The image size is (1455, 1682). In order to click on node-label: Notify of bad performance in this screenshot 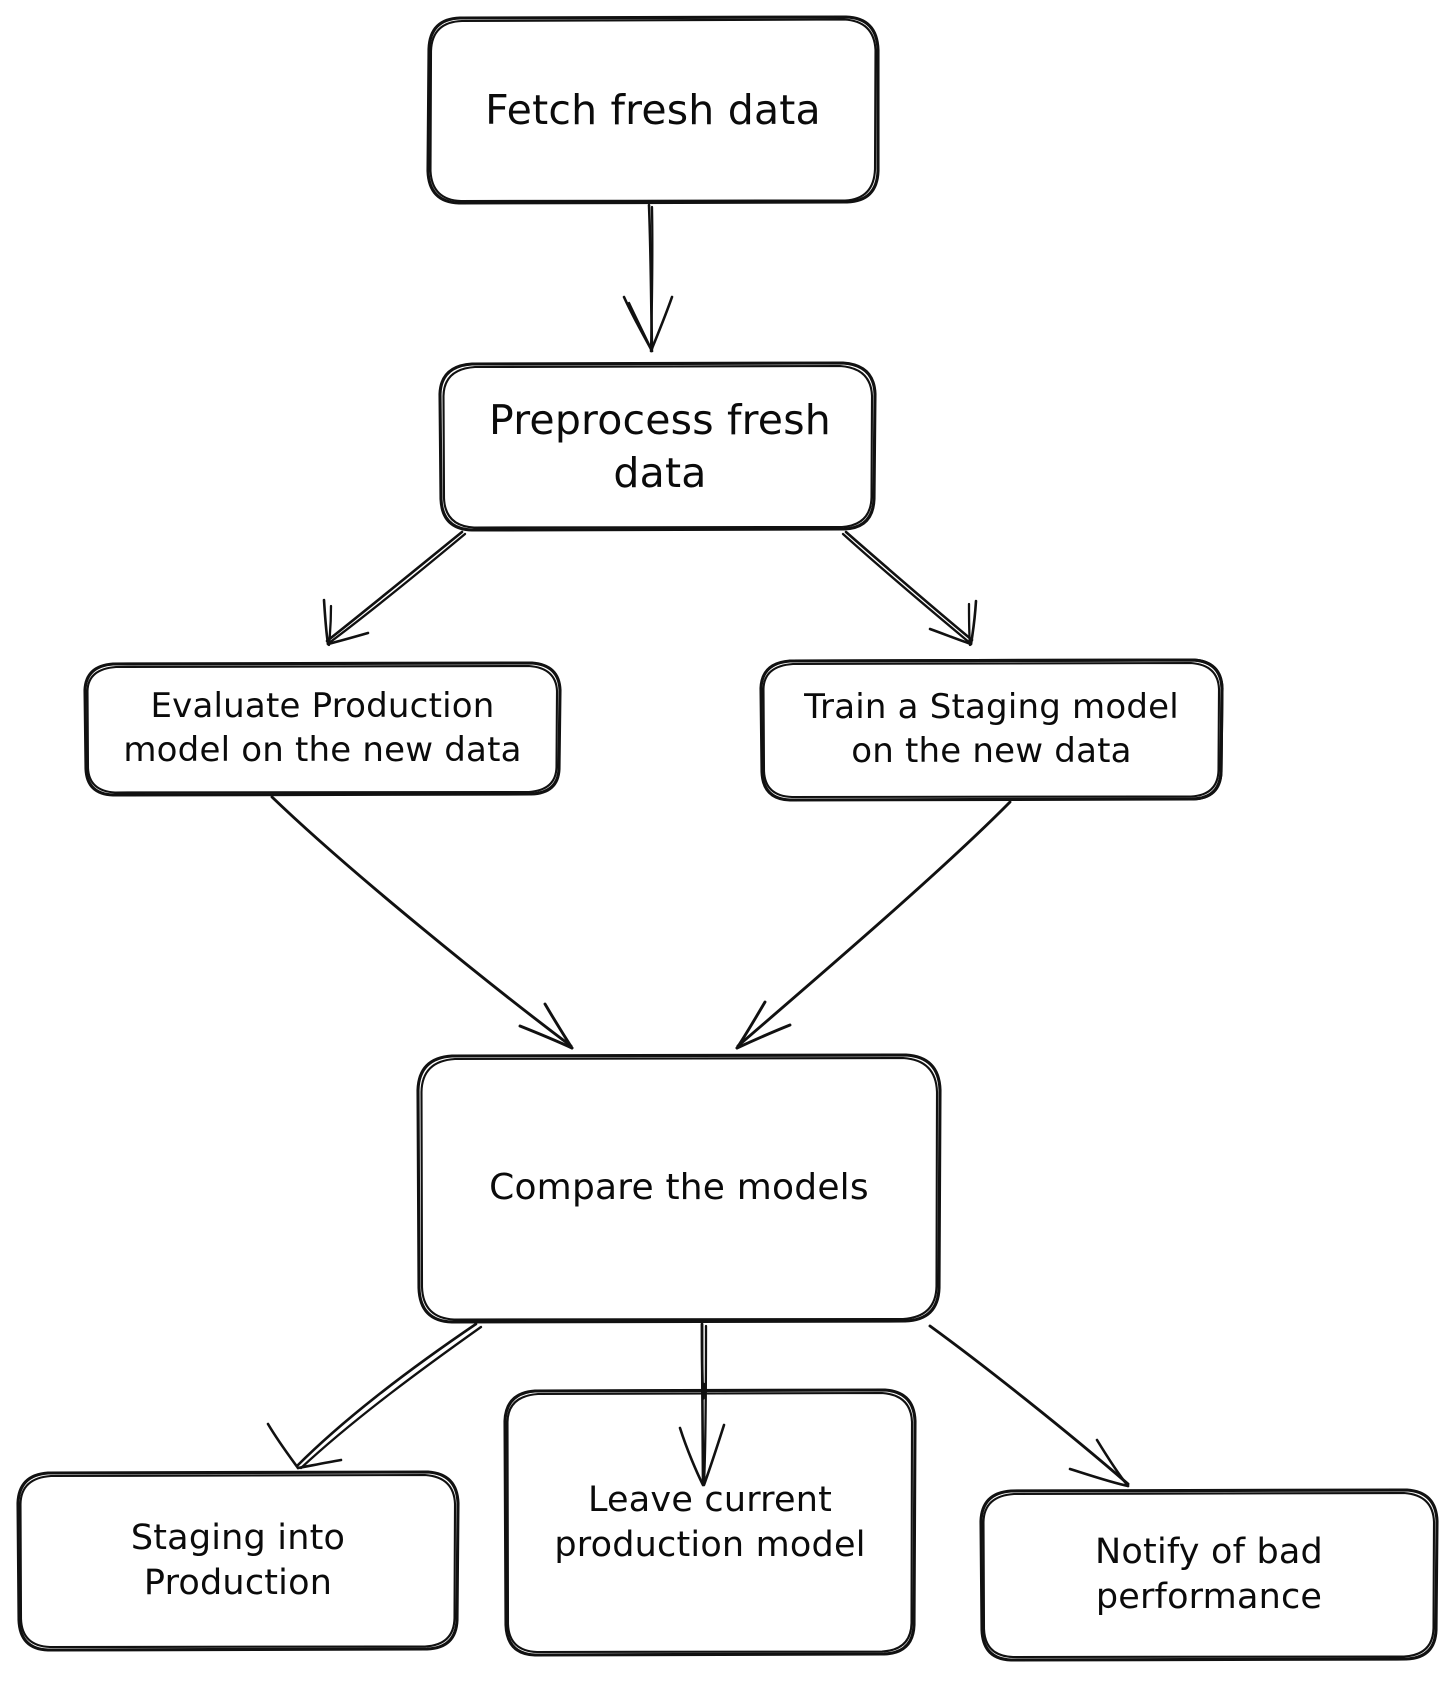, I will do `click(1209, 1574)`.